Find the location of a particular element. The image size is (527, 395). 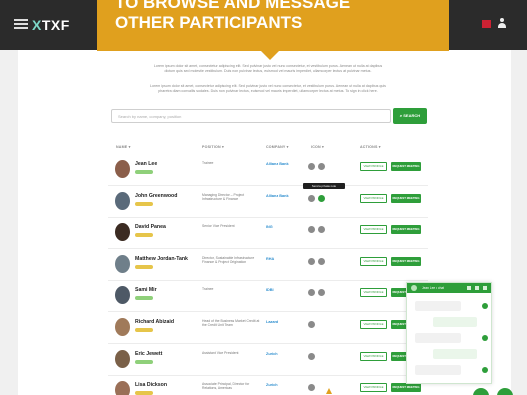

participant-name: Lisa Dickson is located at coordinates (151, 385).